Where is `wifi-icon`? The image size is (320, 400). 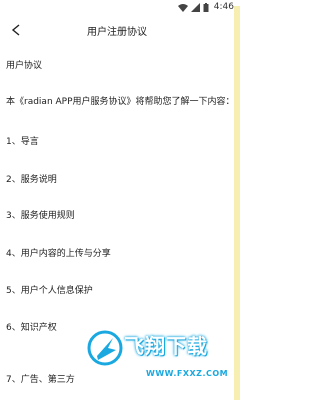
wifi-icon is located at coordinates (182, 7).